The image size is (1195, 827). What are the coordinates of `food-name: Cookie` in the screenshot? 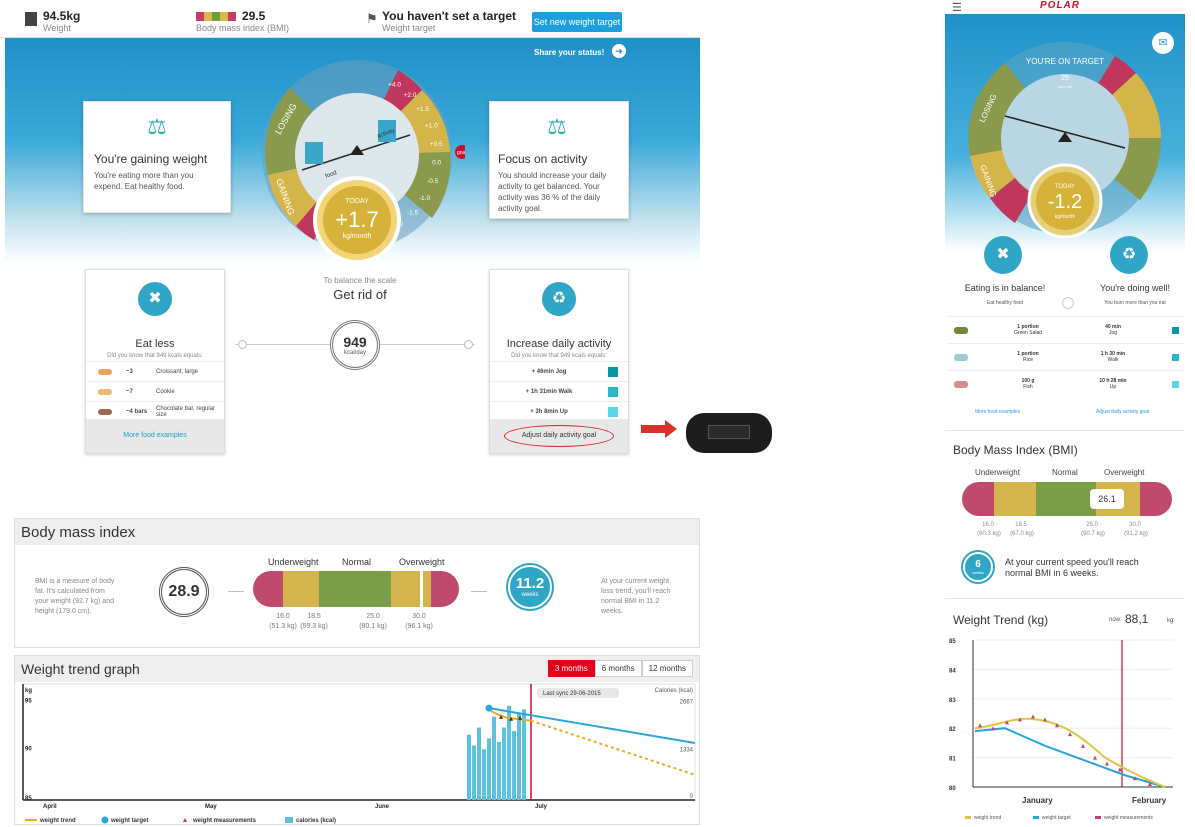 It's located at (165, 391).